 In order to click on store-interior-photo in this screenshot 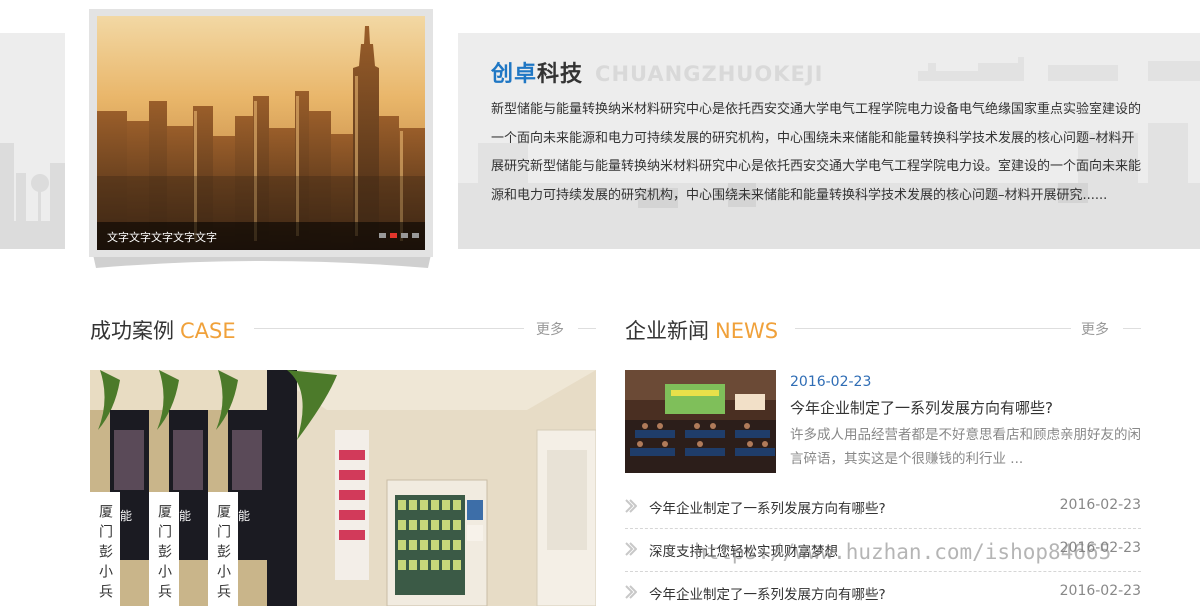, I will do `click(431, 488)`.